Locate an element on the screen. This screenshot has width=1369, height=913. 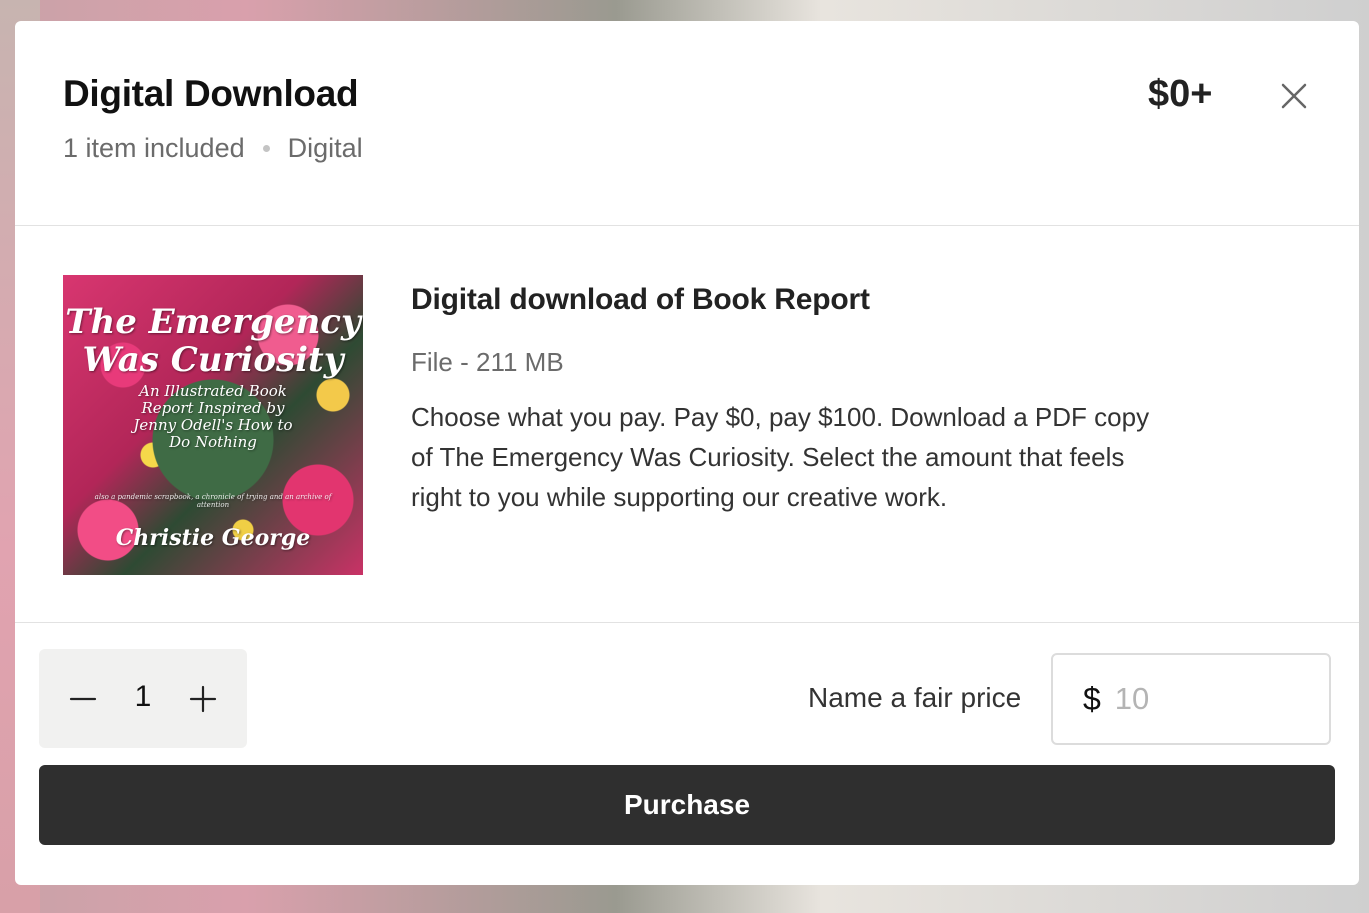
cover-title: The Emergency Was Curiosity is located at coordinates (213, 341).